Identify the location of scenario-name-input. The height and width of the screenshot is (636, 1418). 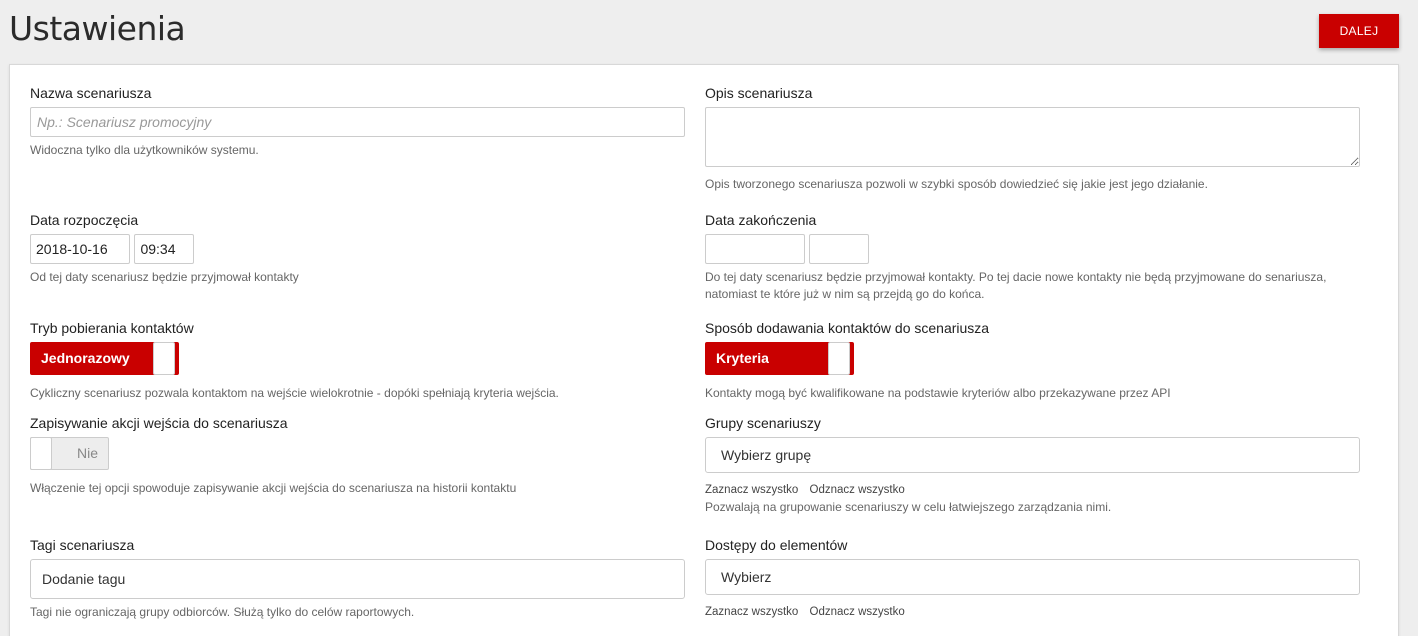
(357, 122).